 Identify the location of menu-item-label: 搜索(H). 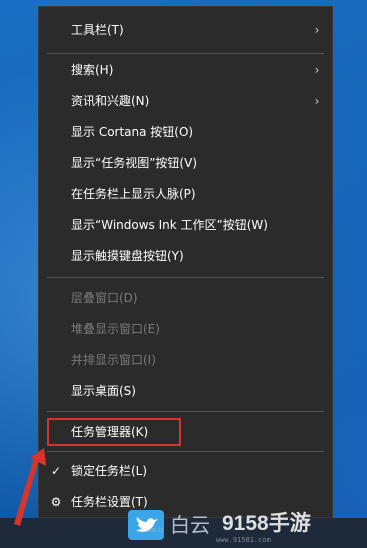
(92, 70).